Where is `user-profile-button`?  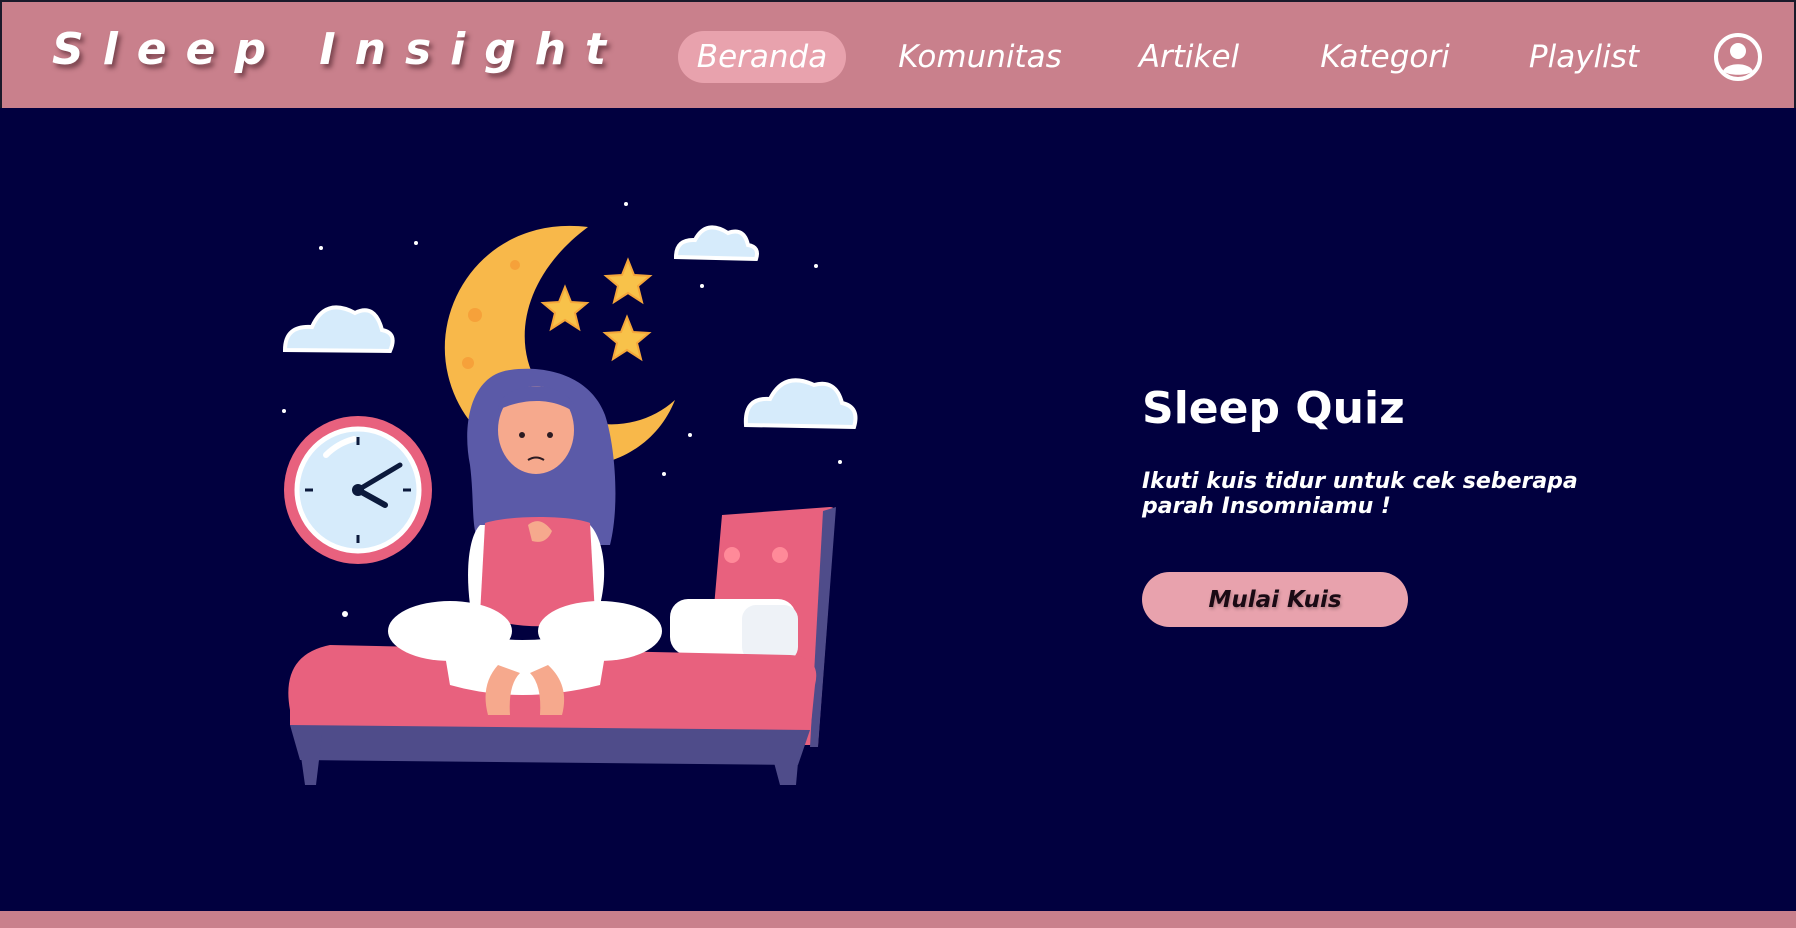 user-profile-button is located at coordinates (1738, 57).